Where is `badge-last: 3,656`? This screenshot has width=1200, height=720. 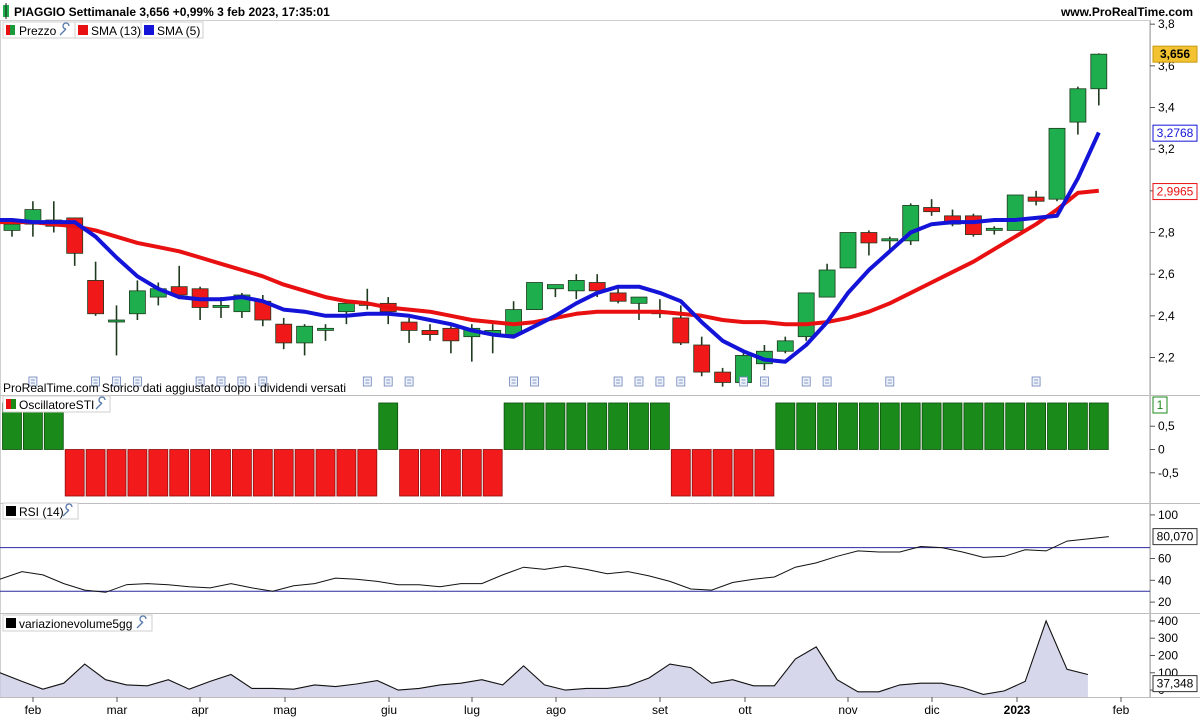 badge-last: 3,656 is located at coordinates (1175, 54).